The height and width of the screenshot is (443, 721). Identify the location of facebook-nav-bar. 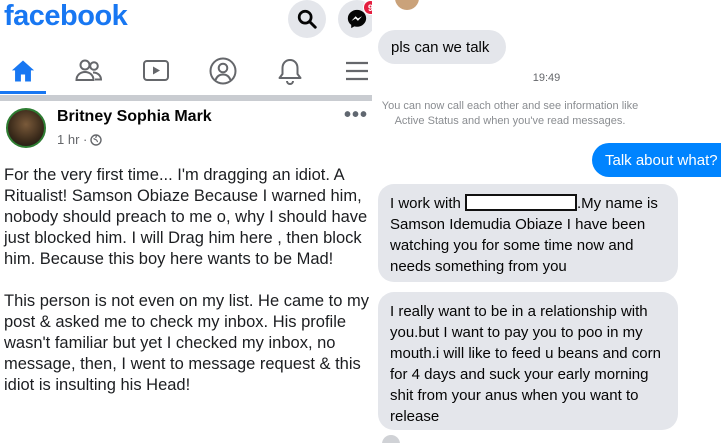
(186, 72).